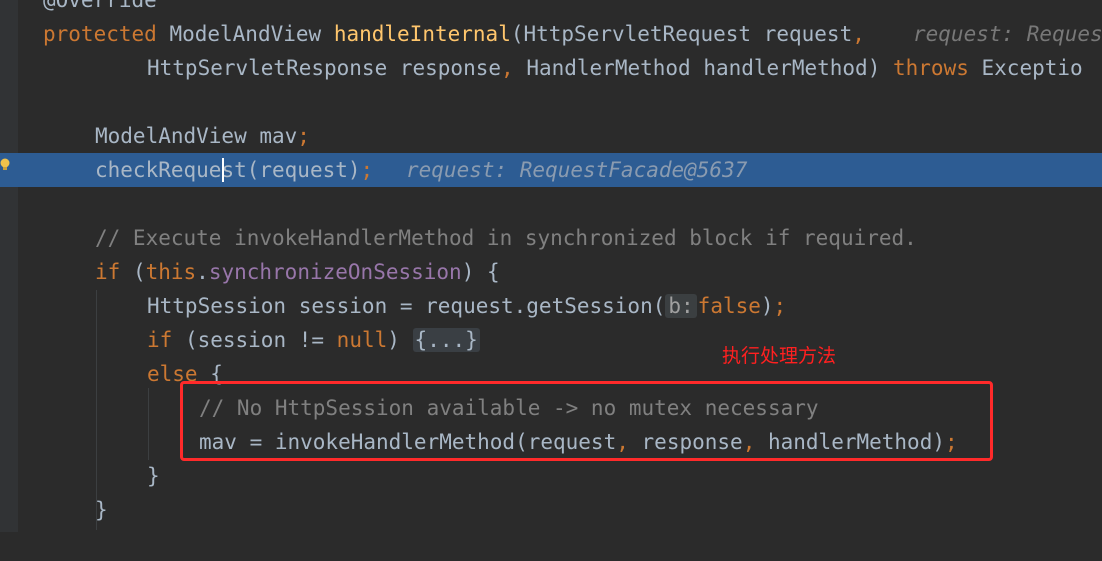 The height and width of the screenshot is (561, 1102). Describe the element at coordinates (223, 170) in the screenshot. I see `text-caret` at that location.